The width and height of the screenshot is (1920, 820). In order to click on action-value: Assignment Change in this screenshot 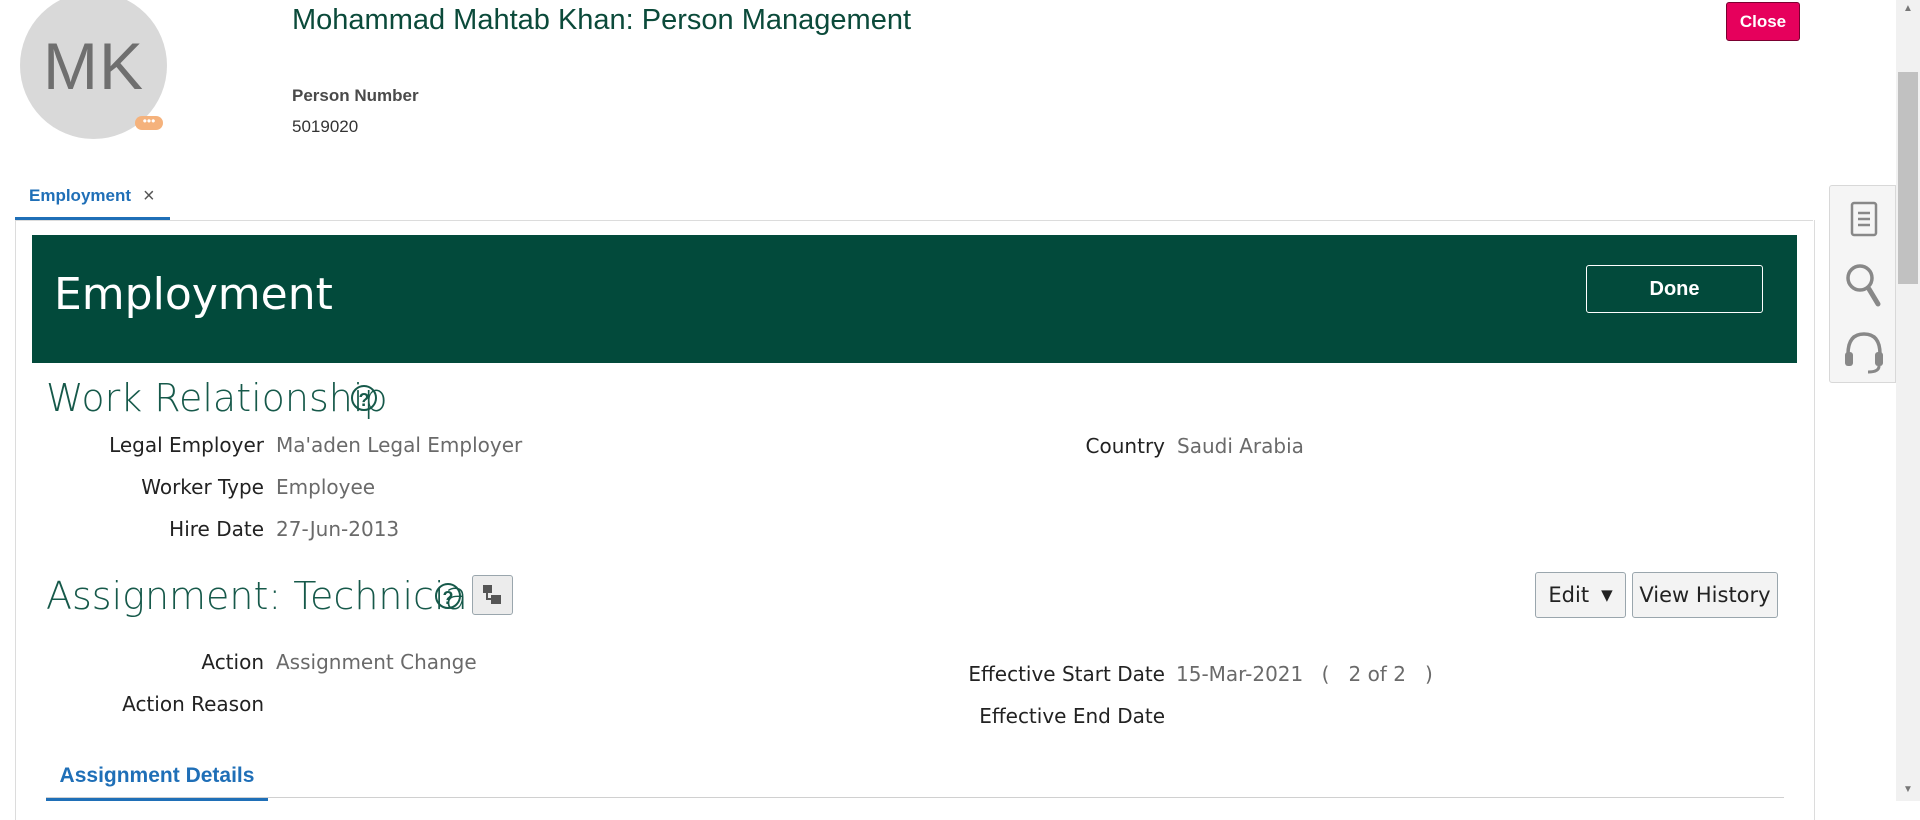, I will do `click(376, 662)`.